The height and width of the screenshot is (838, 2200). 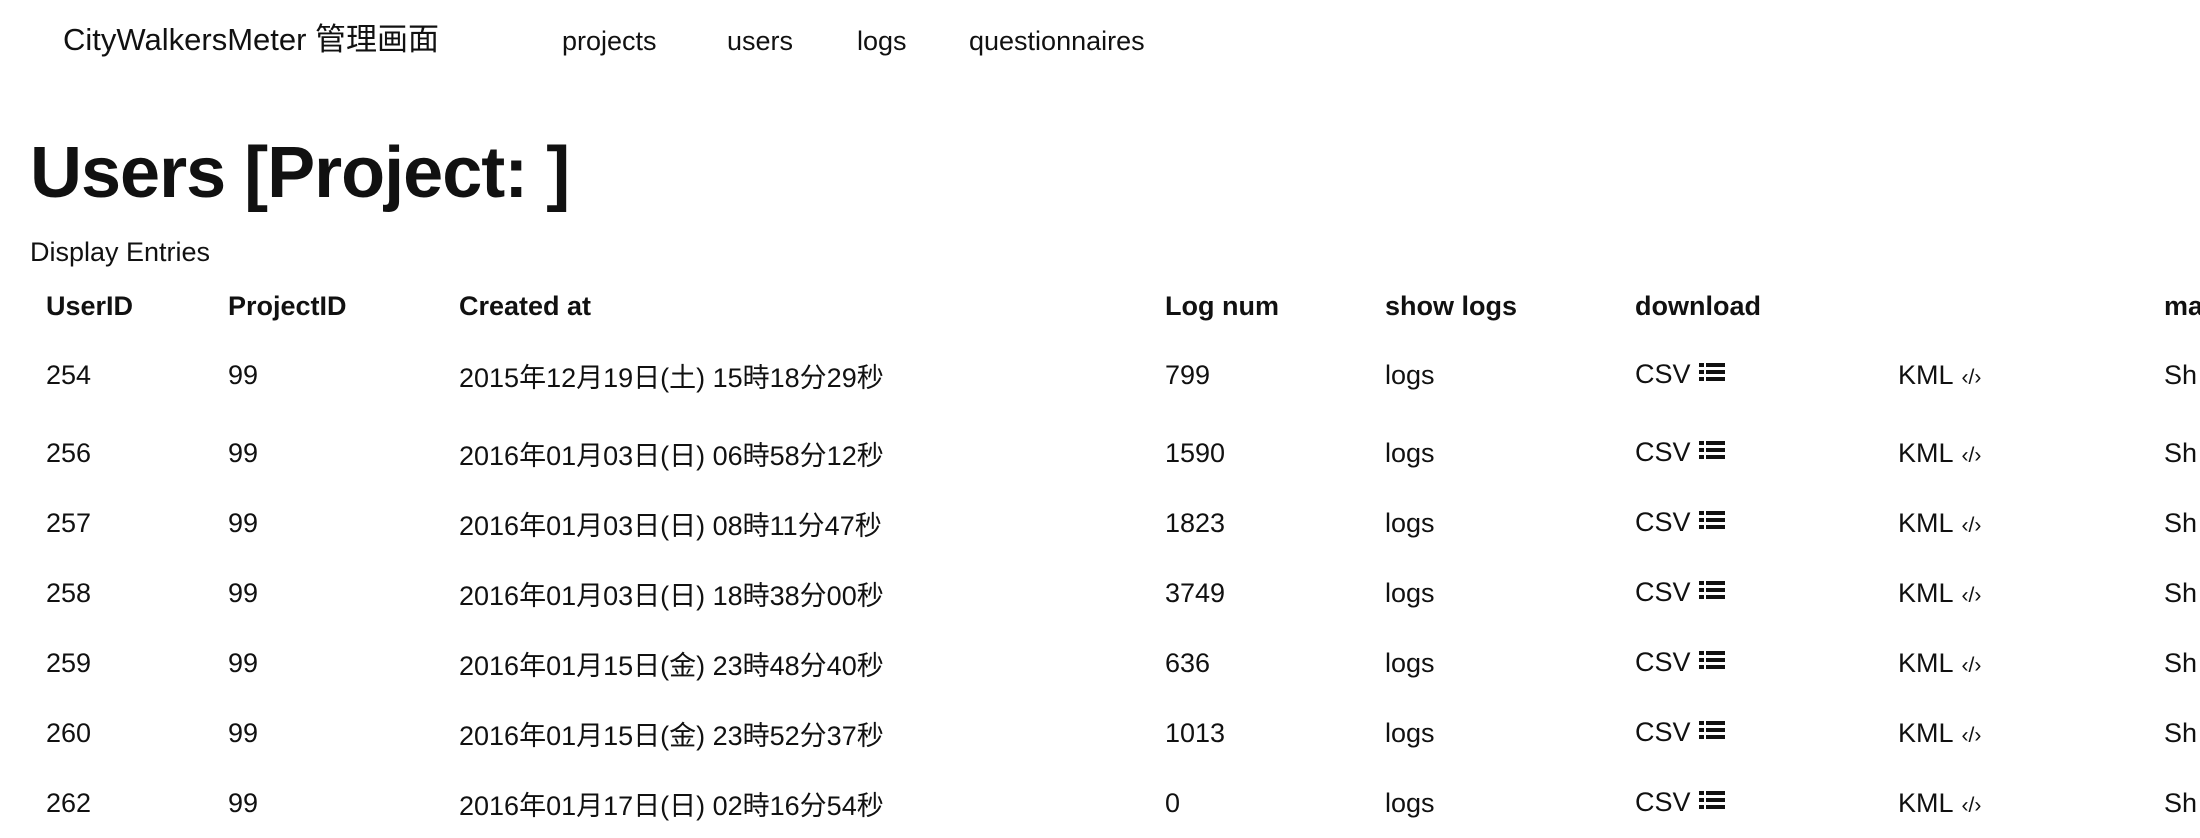 What do you see at coordinates (525, 305) in the screenshot?
I see `header-created-at: Created at` at bounding box center [525, 305].